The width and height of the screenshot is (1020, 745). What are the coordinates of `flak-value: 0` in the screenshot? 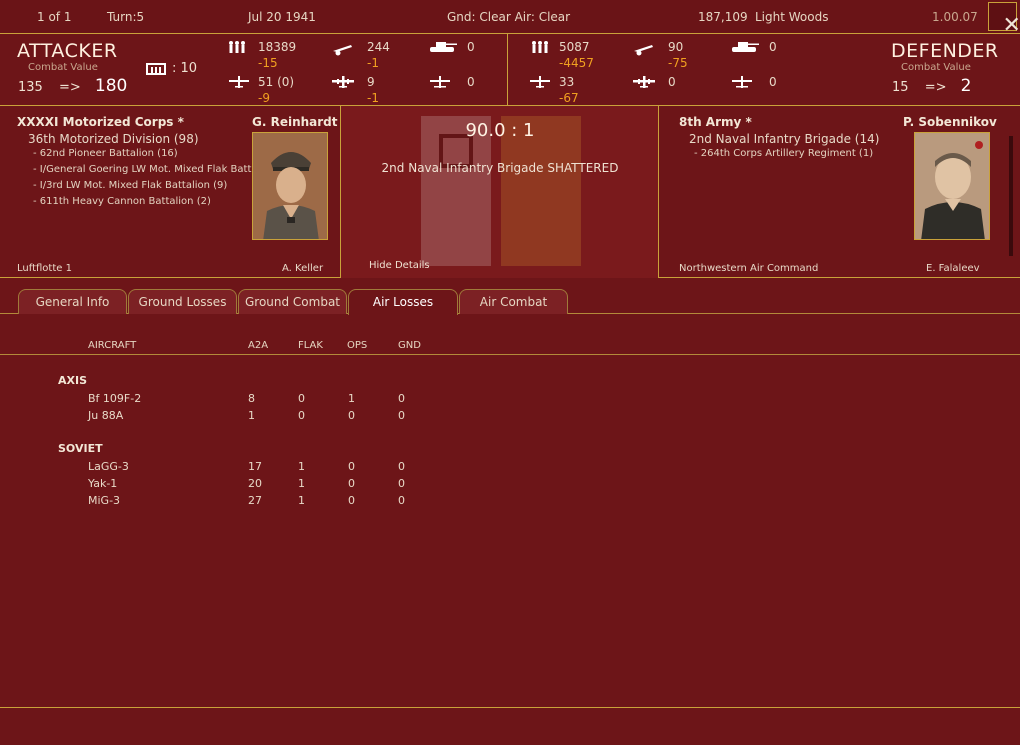 It's located at (301, 398).